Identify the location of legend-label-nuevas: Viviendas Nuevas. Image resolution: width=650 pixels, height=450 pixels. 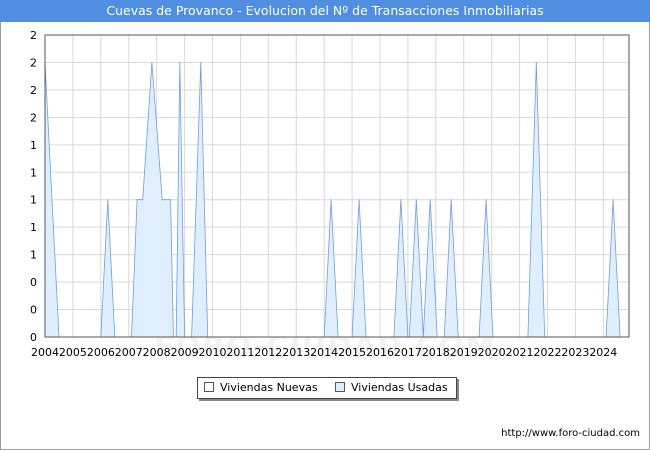
(269, 387).